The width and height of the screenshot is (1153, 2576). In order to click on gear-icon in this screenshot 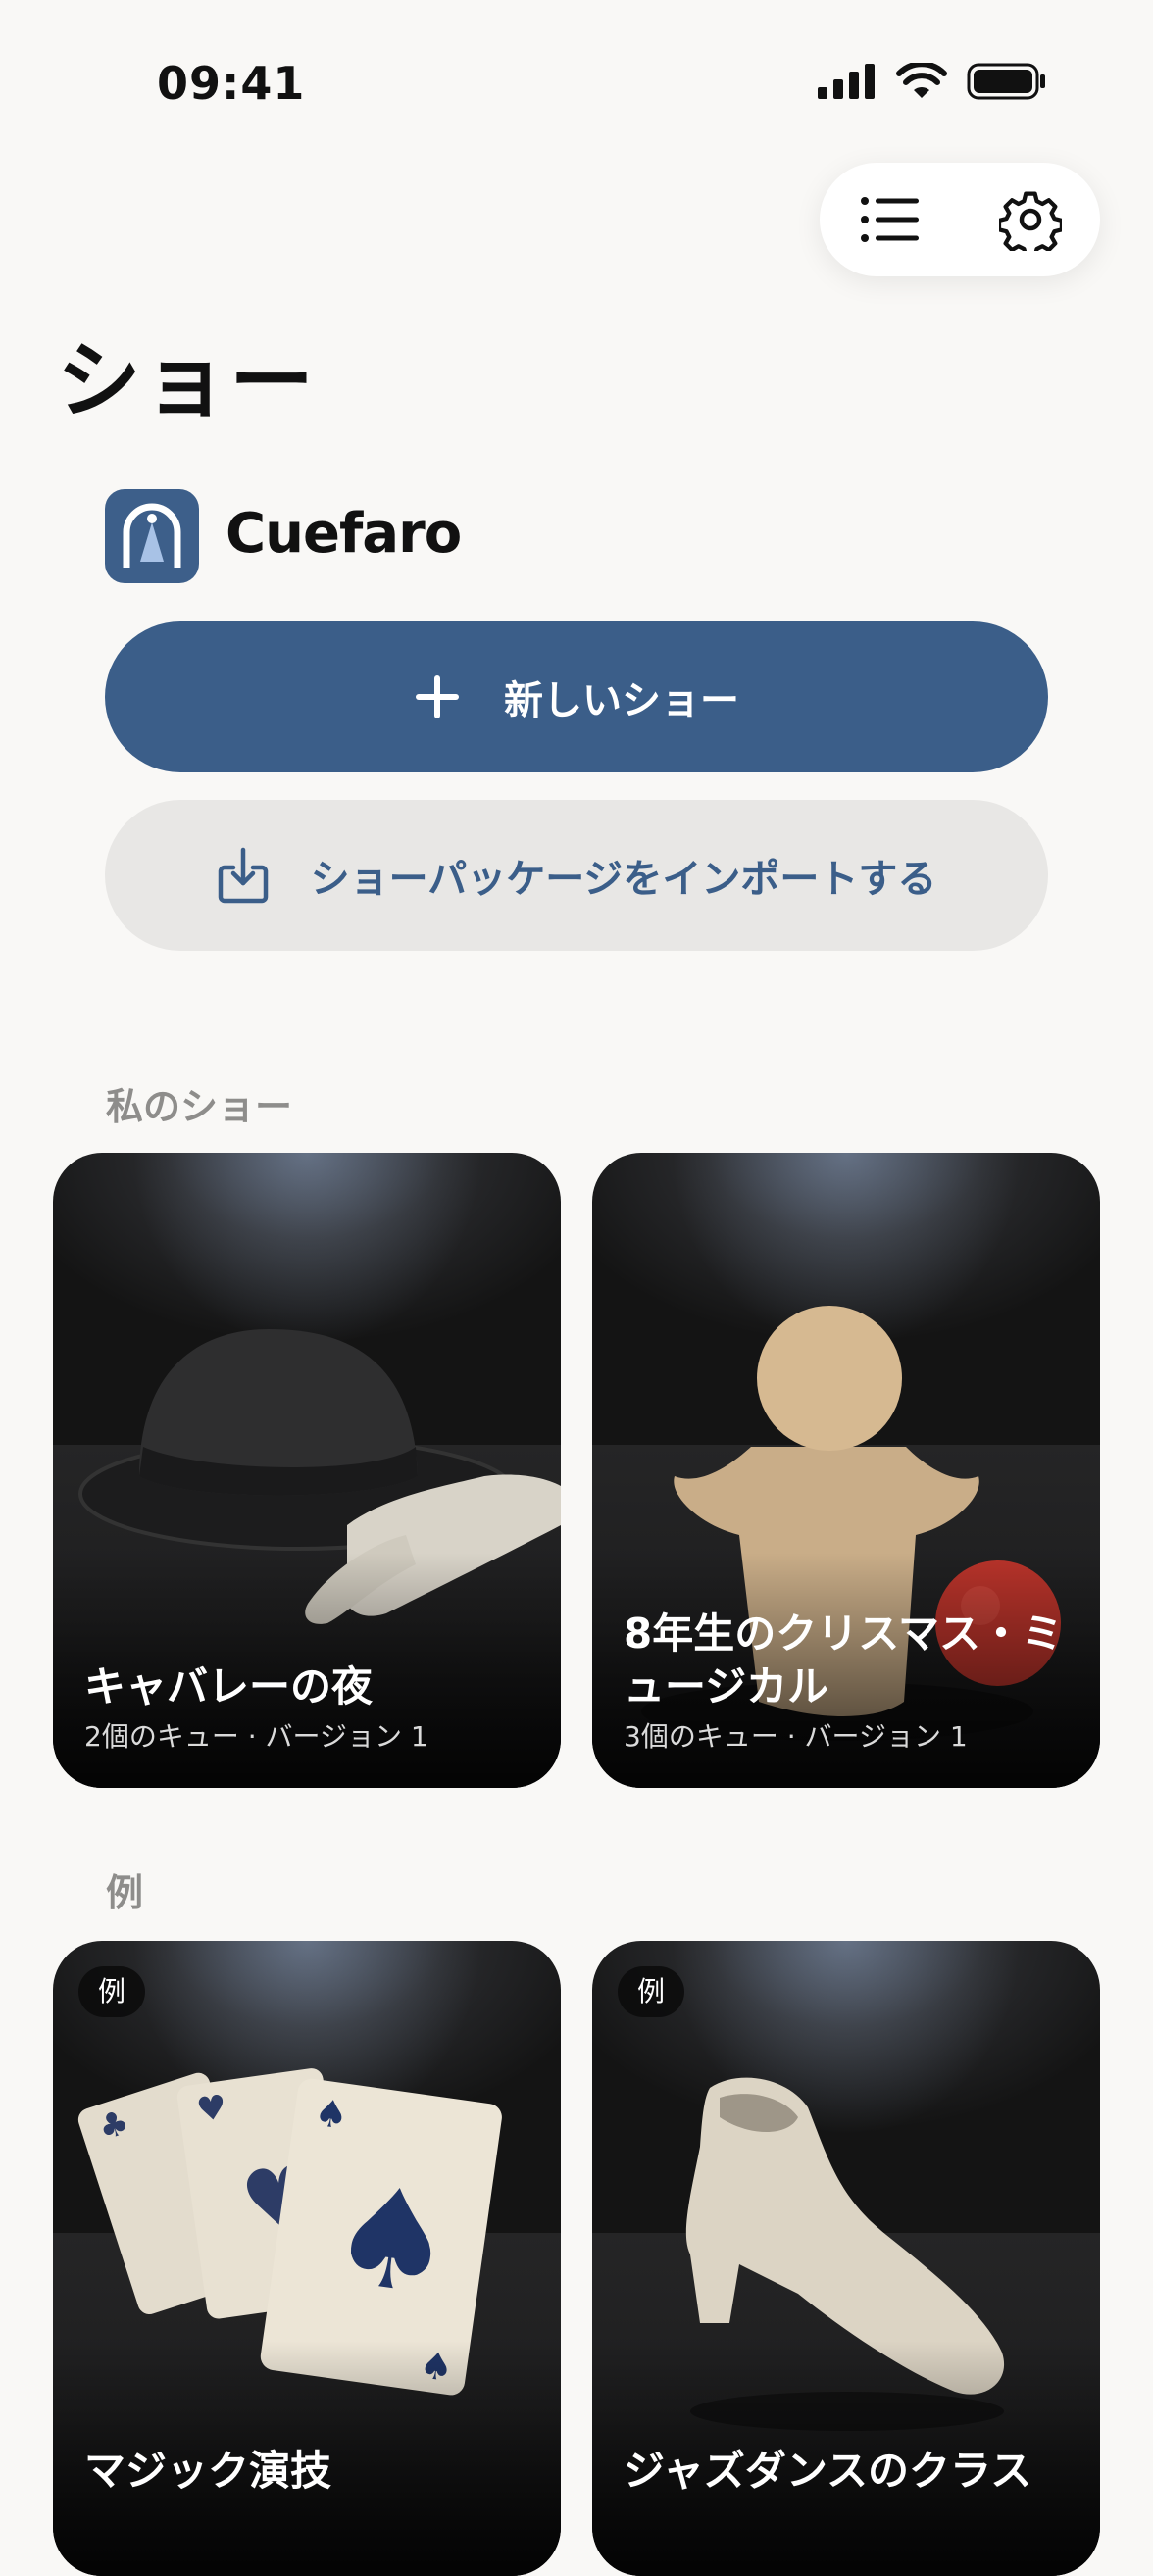, I will do `click(1030, 221)`.